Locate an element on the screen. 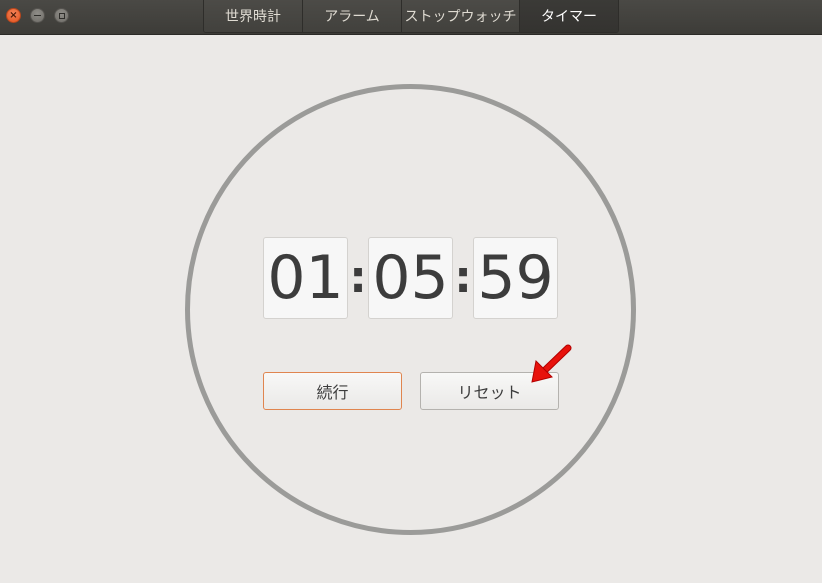 The image size is (822, 583). minimize-icon is located at coordinates (37, 15).